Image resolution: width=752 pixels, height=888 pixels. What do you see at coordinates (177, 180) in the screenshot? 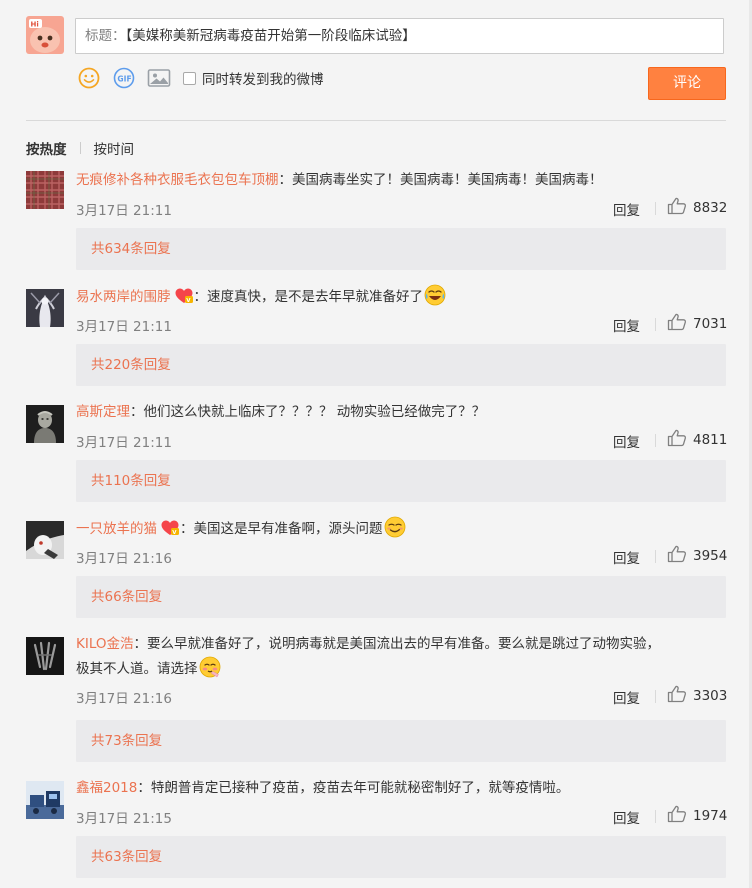
I see `comment-username: 无痕修补各种衣服毛衣包包车顶棚` at bounding box center [177, 180].